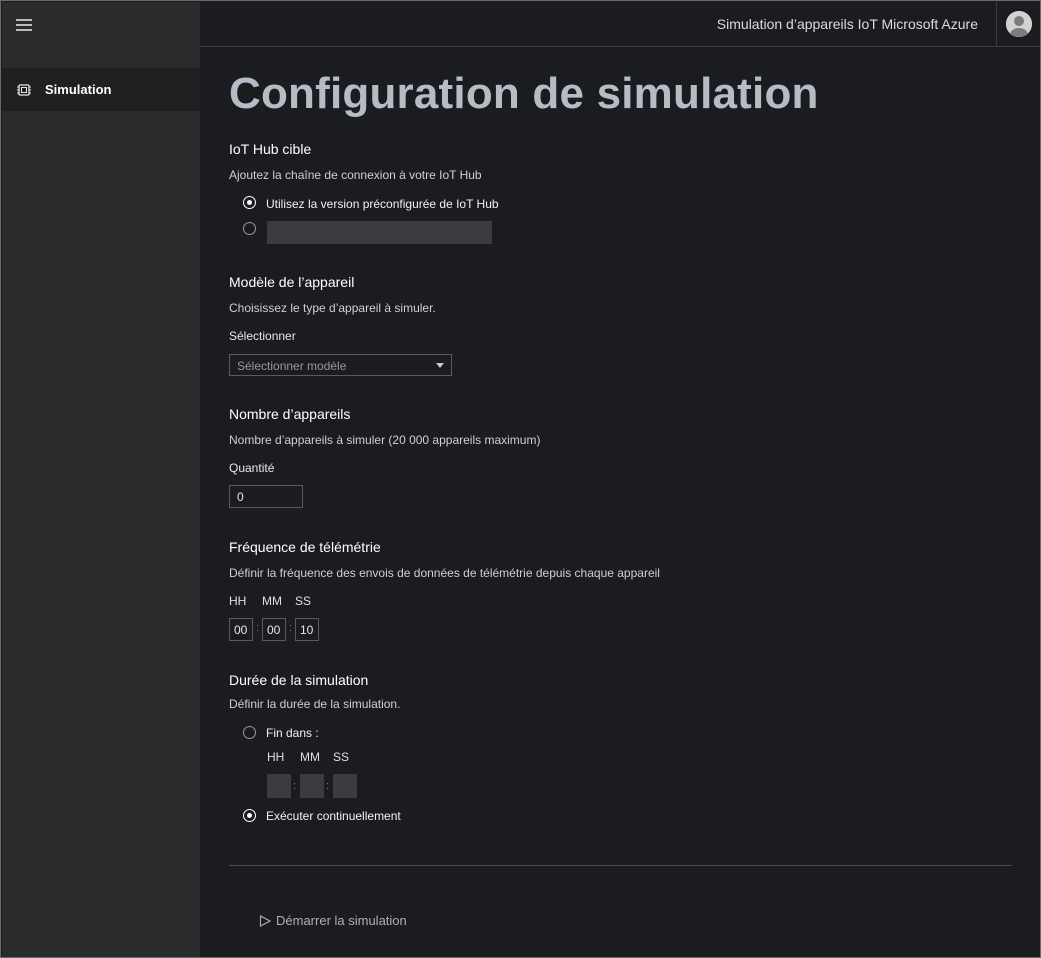 This screenshot has width=1041, height=958. What do you see at coordinates (996, 24) in the screenshot?
I see `header-divider` at bounding box center [996, 24].